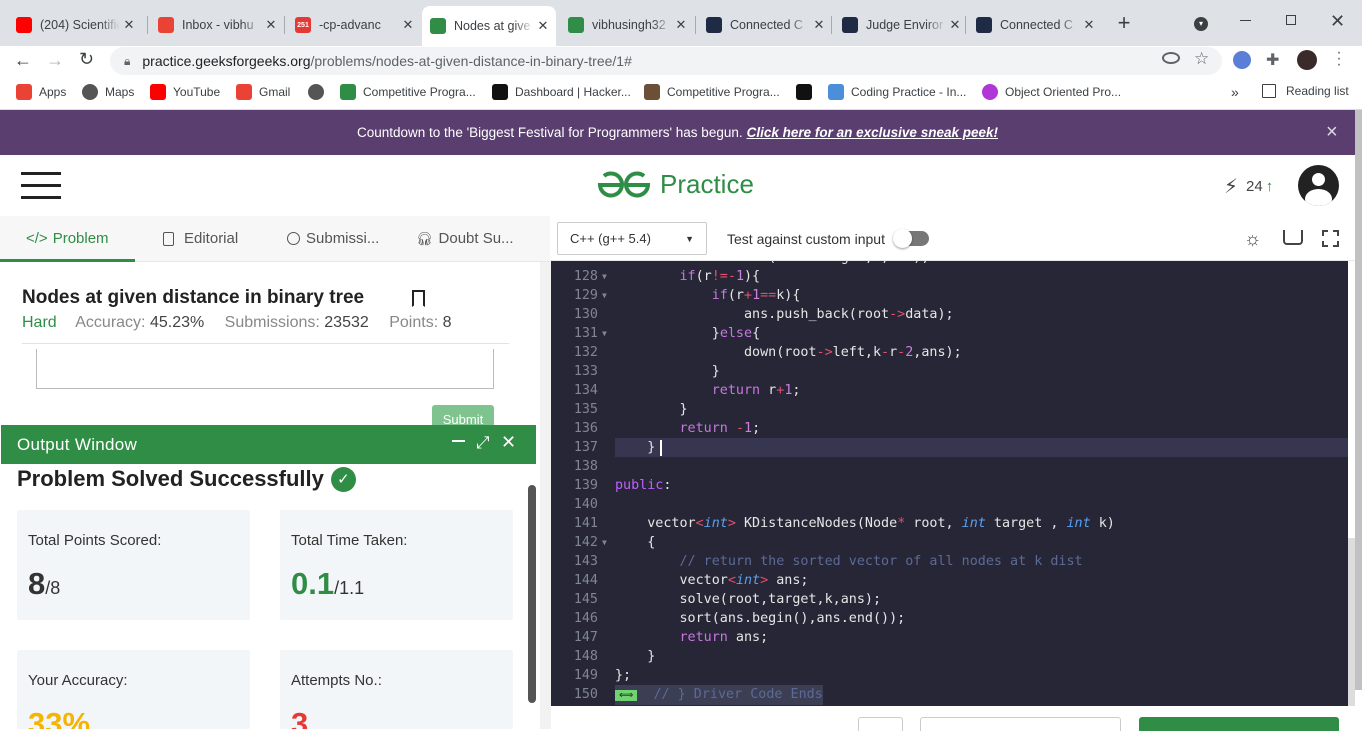  I want to click on new-tab-button: +, so click(1124, 23).